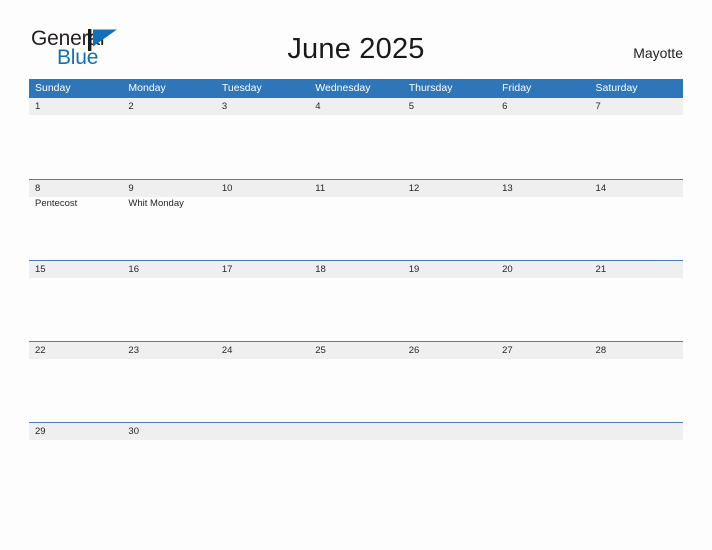  I want to click on day-cell-date: 8, so click(75, 188).